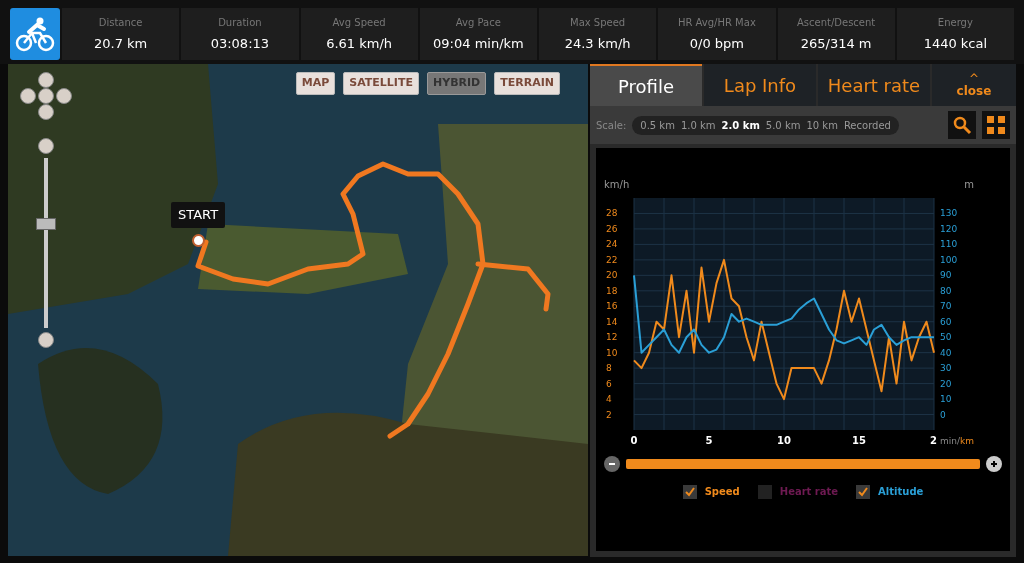 The height and width of the screenshot is (563, 1024). Describe the element at coordinates (760, 85) in the screenshot. I see `panel-tab: Lap Info` at that location.